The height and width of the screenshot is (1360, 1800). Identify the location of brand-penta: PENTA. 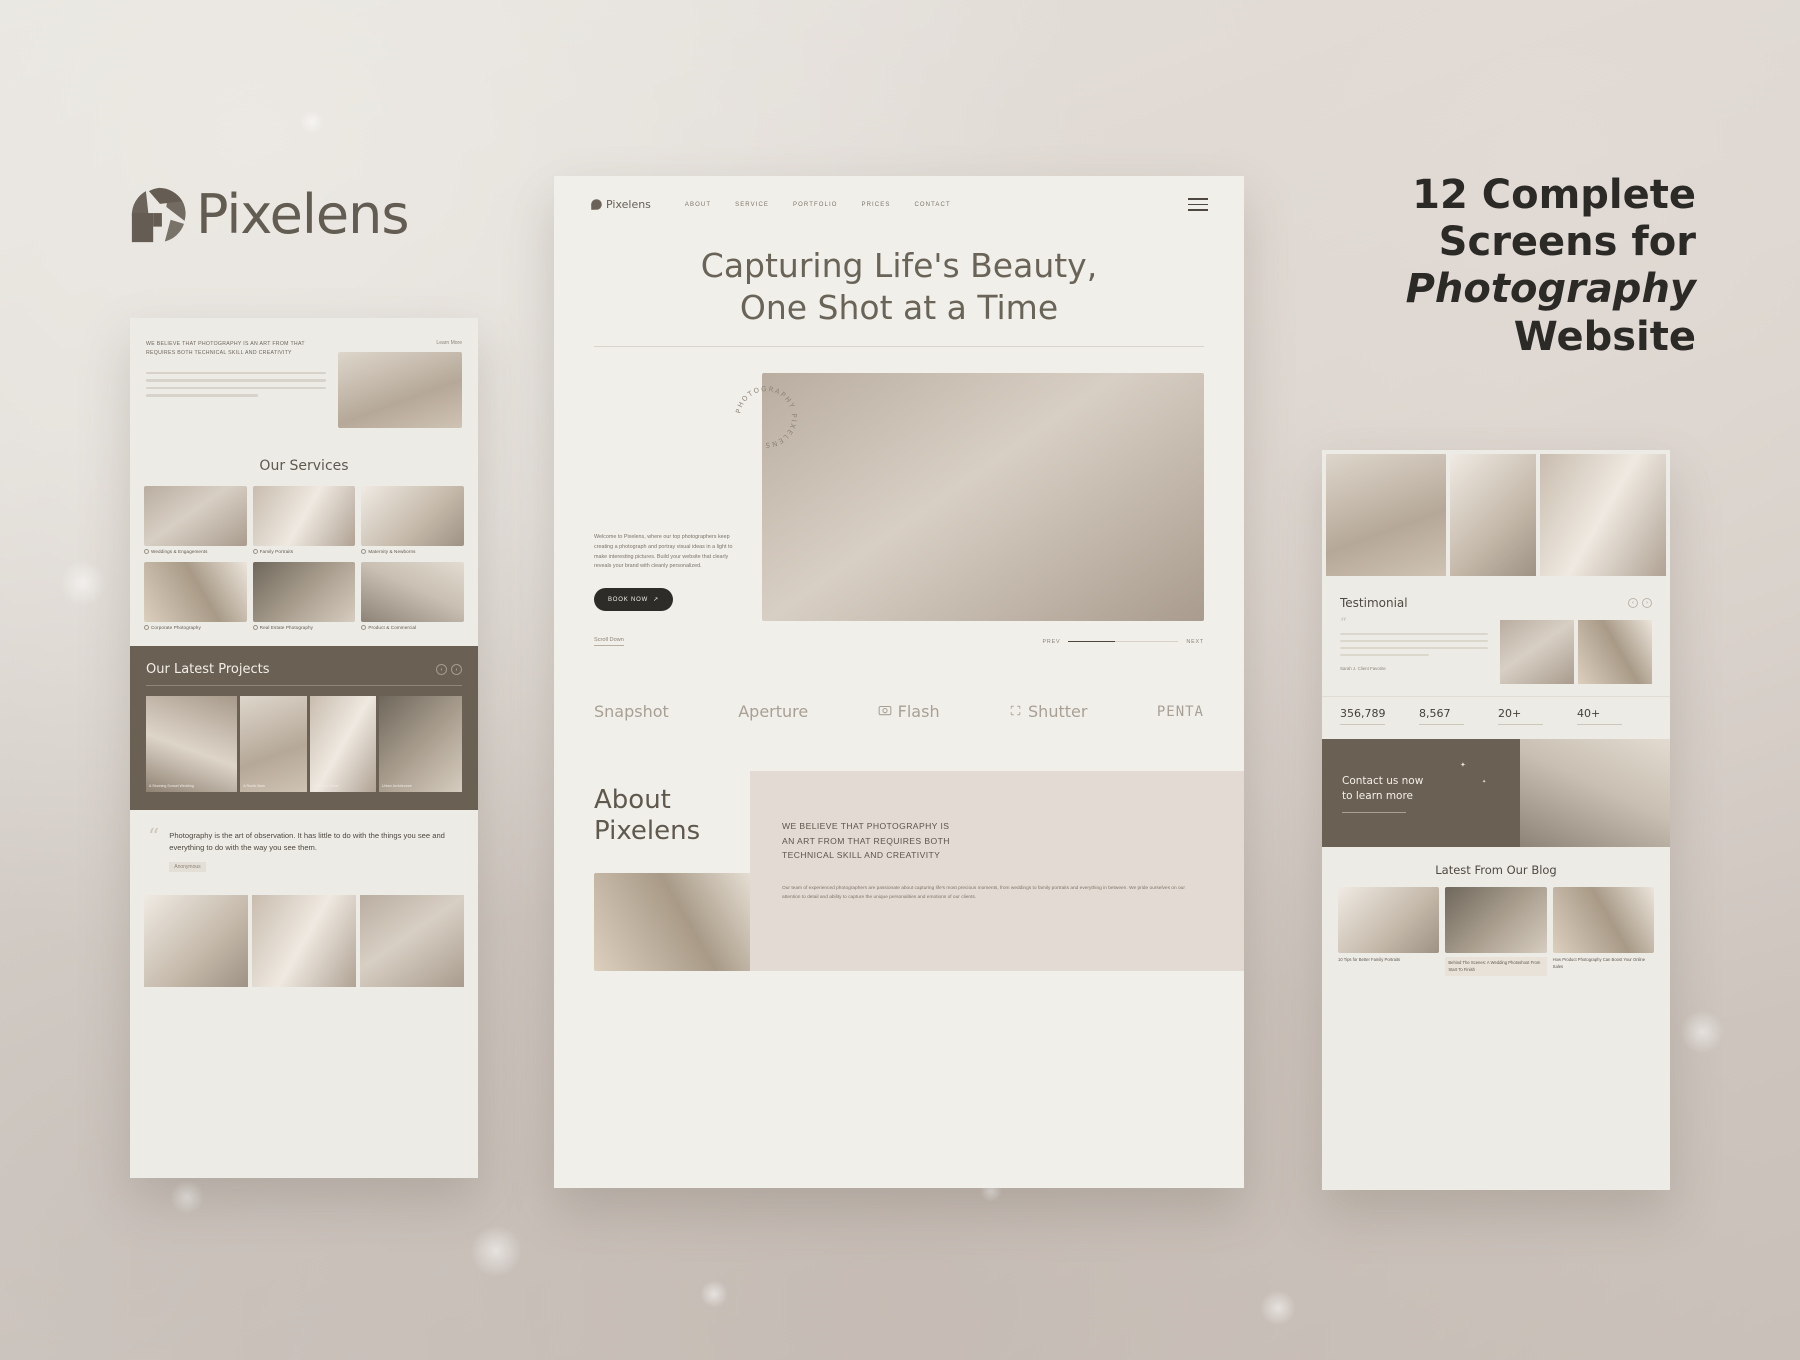
(1180, 712).